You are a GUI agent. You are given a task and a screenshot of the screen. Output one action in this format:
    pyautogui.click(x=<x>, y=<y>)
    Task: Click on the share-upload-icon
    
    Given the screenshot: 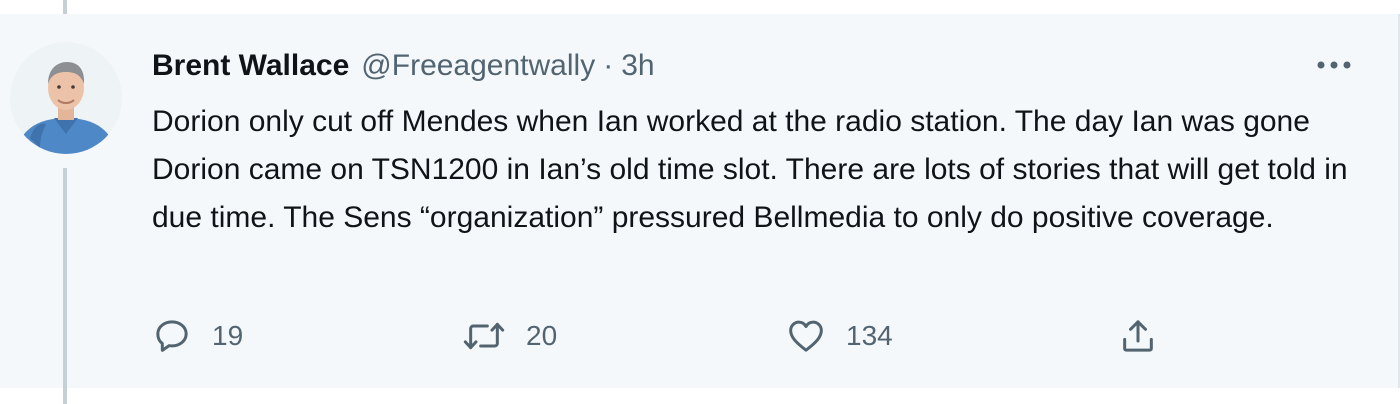 What is the action you would take?
    pyautogui.click(x=1138, y=336)
    